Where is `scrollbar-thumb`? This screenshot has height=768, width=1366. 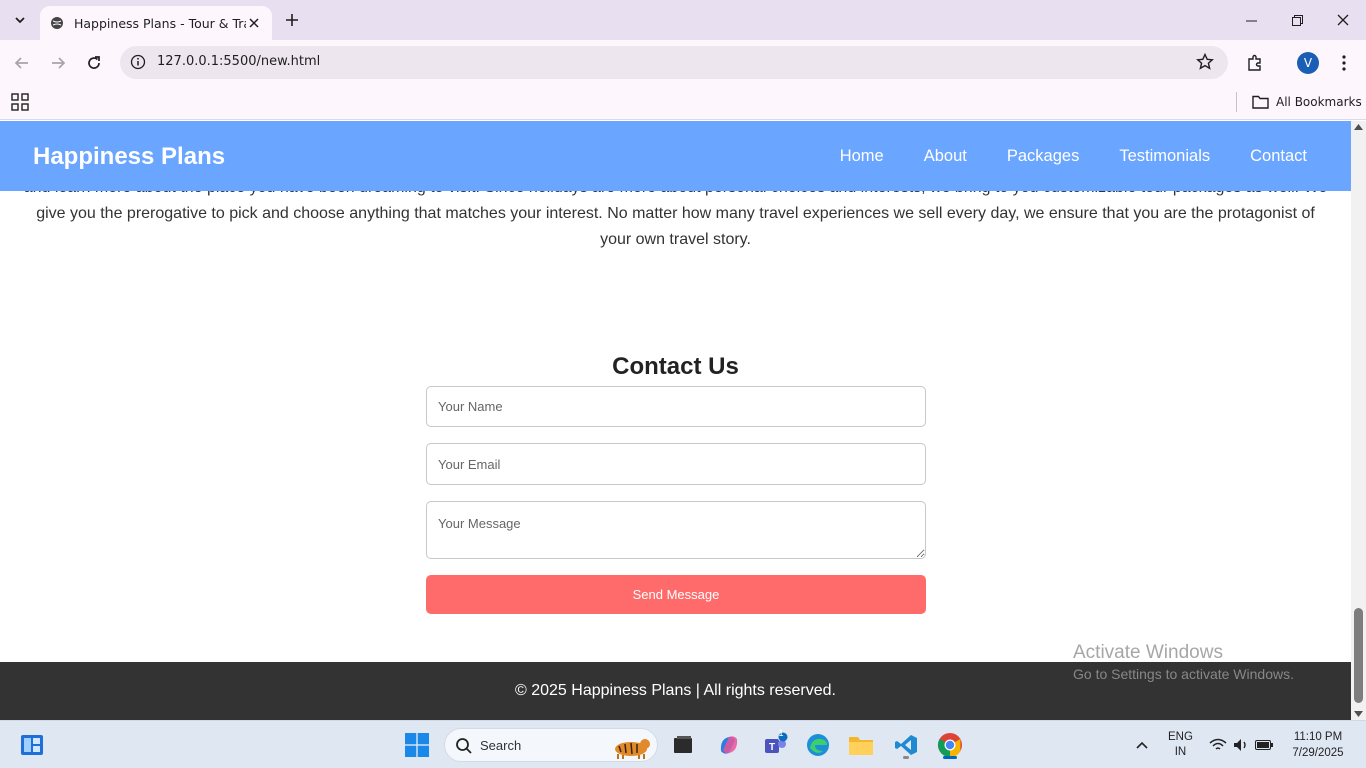 scrollbar-thumb is located at coordinates (1358, 655).